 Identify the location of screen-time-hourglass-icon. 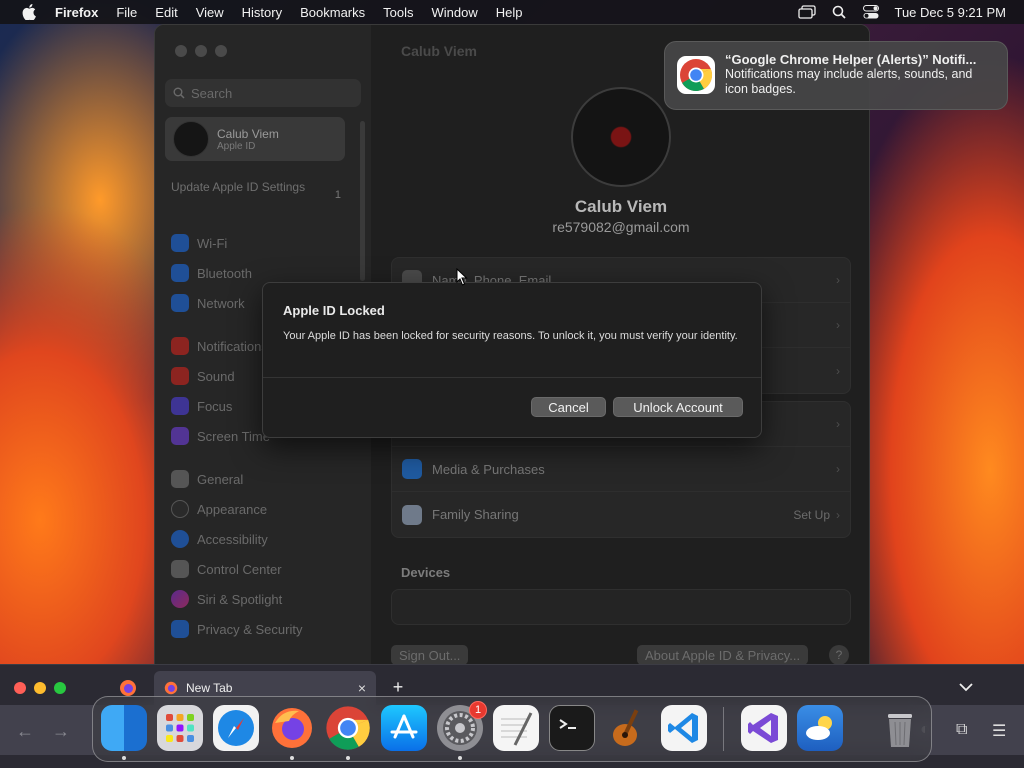
(180, 436).